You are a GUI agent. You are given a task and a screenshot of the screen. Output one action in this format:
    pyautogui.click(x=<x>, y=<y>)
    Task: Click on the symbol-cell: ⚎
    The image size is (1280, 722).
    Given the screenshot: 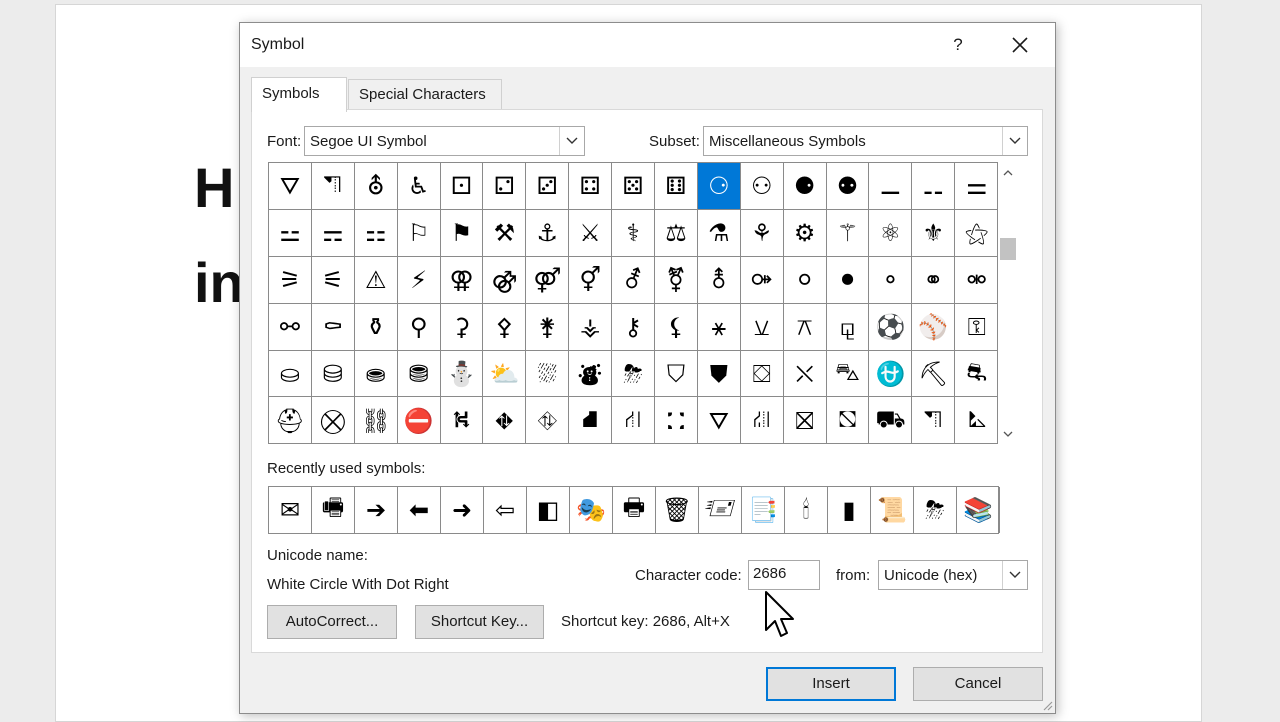 What is the action you would take?
    pyautogui.click(x=333, y=233)
    